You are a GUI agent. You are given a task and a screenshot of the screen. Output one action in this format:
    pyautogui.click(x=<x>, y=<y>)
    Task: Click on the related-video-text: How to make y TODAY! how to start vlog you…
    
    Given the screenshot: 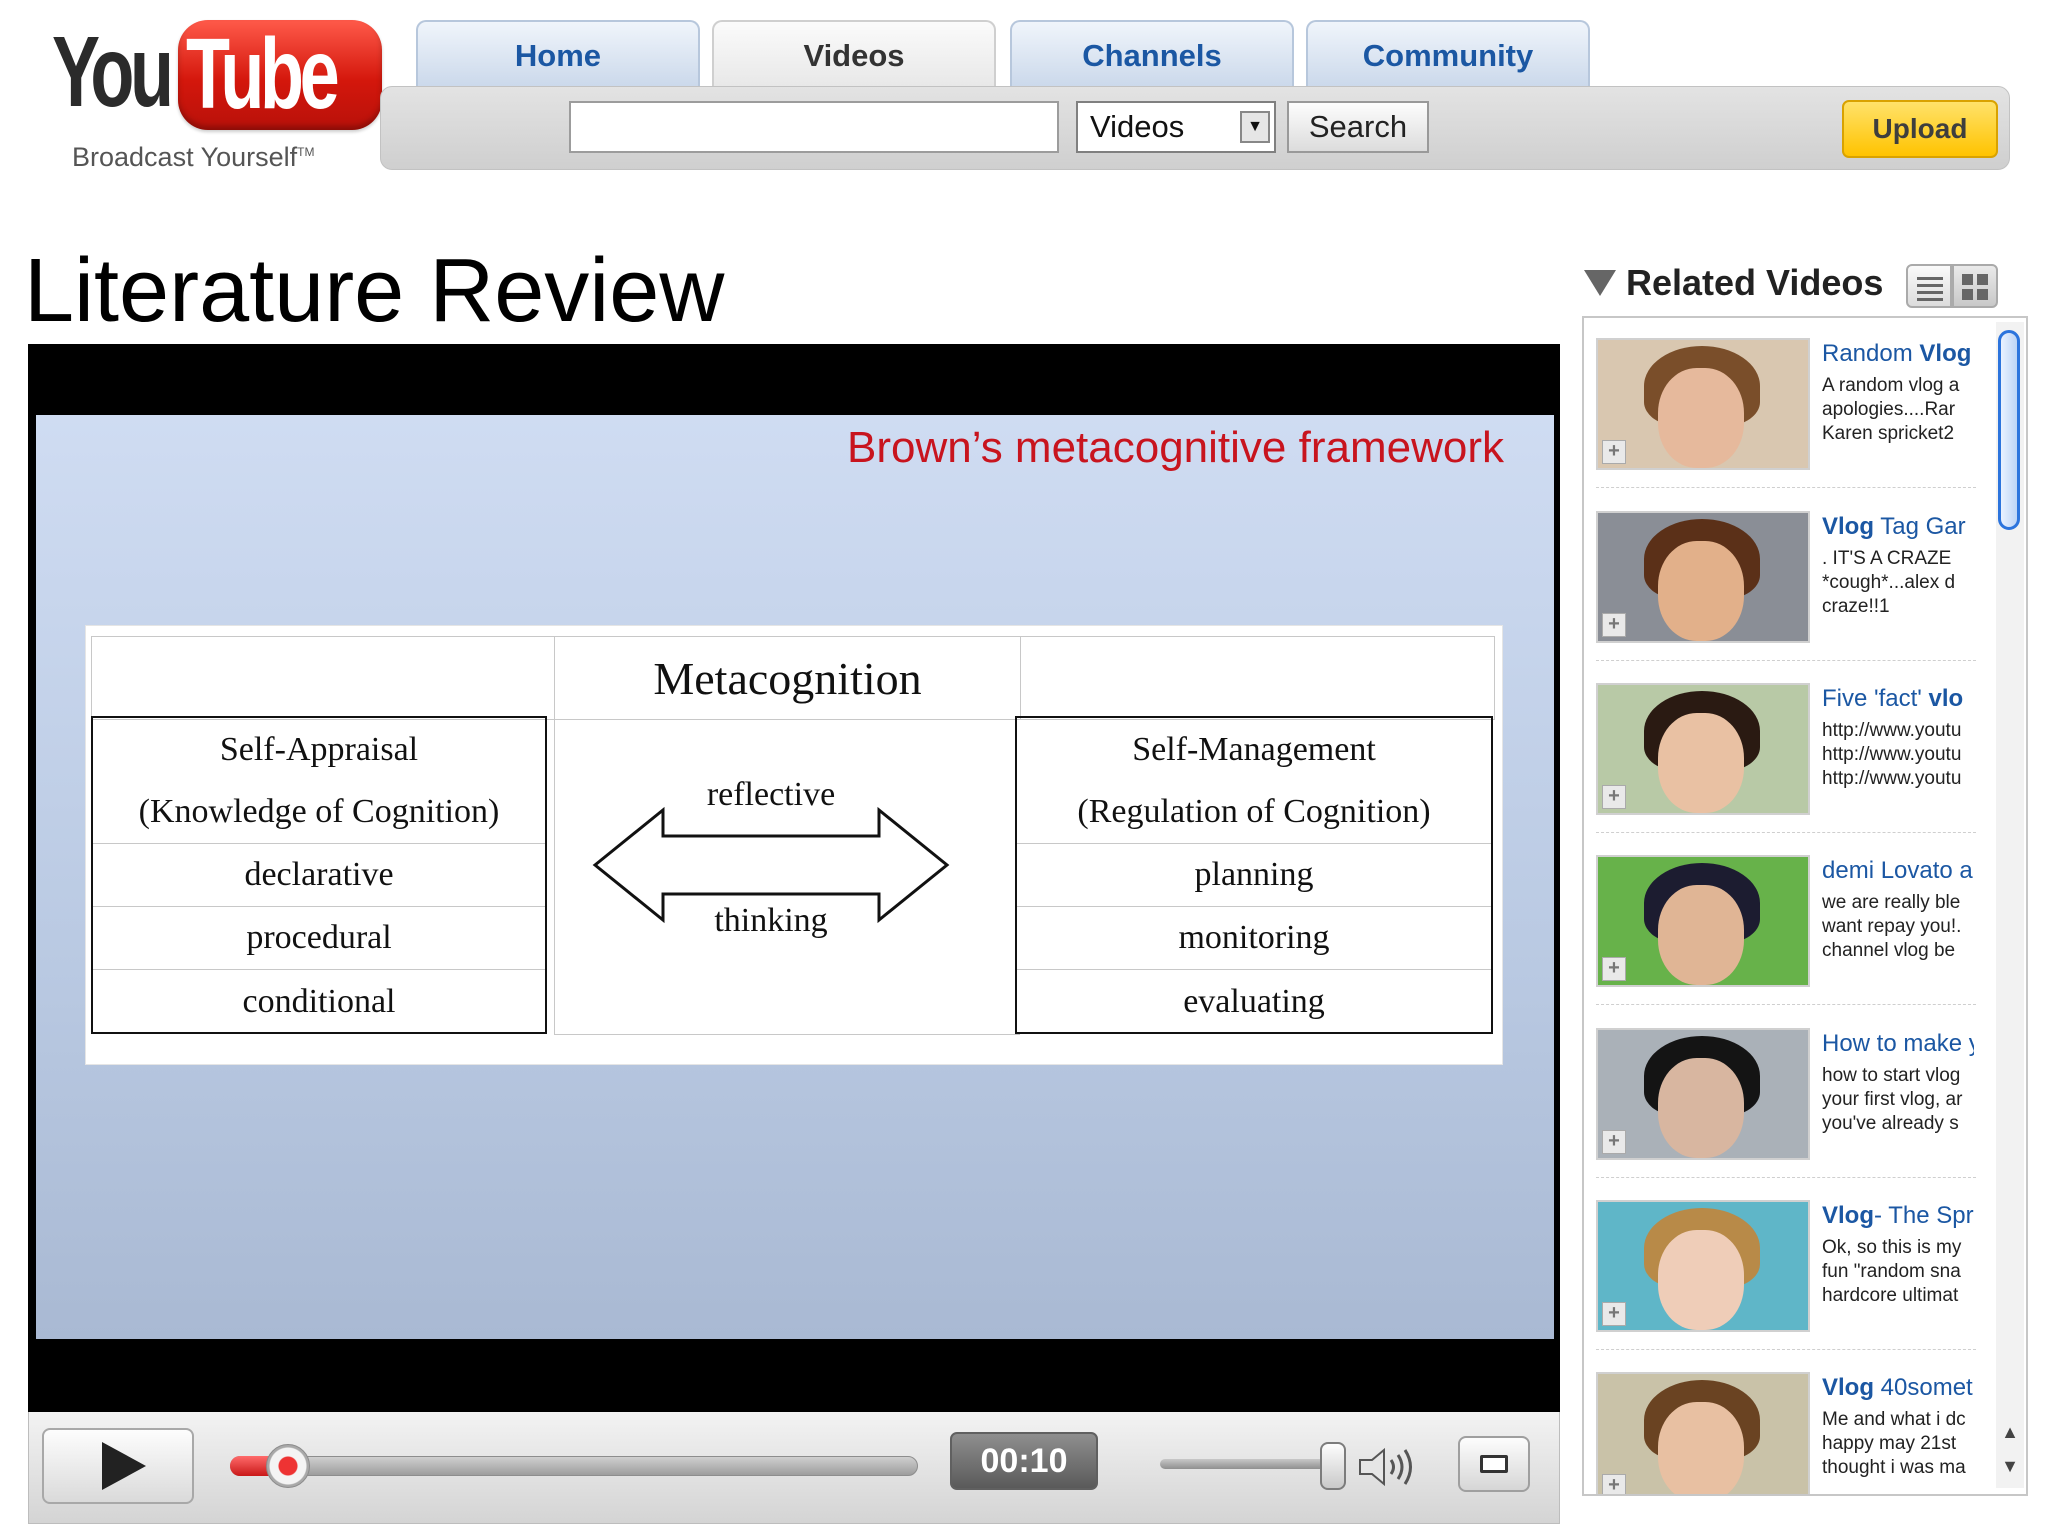 What is the action you would take?
    pyautogui.click(x=1898, y=1083)
    